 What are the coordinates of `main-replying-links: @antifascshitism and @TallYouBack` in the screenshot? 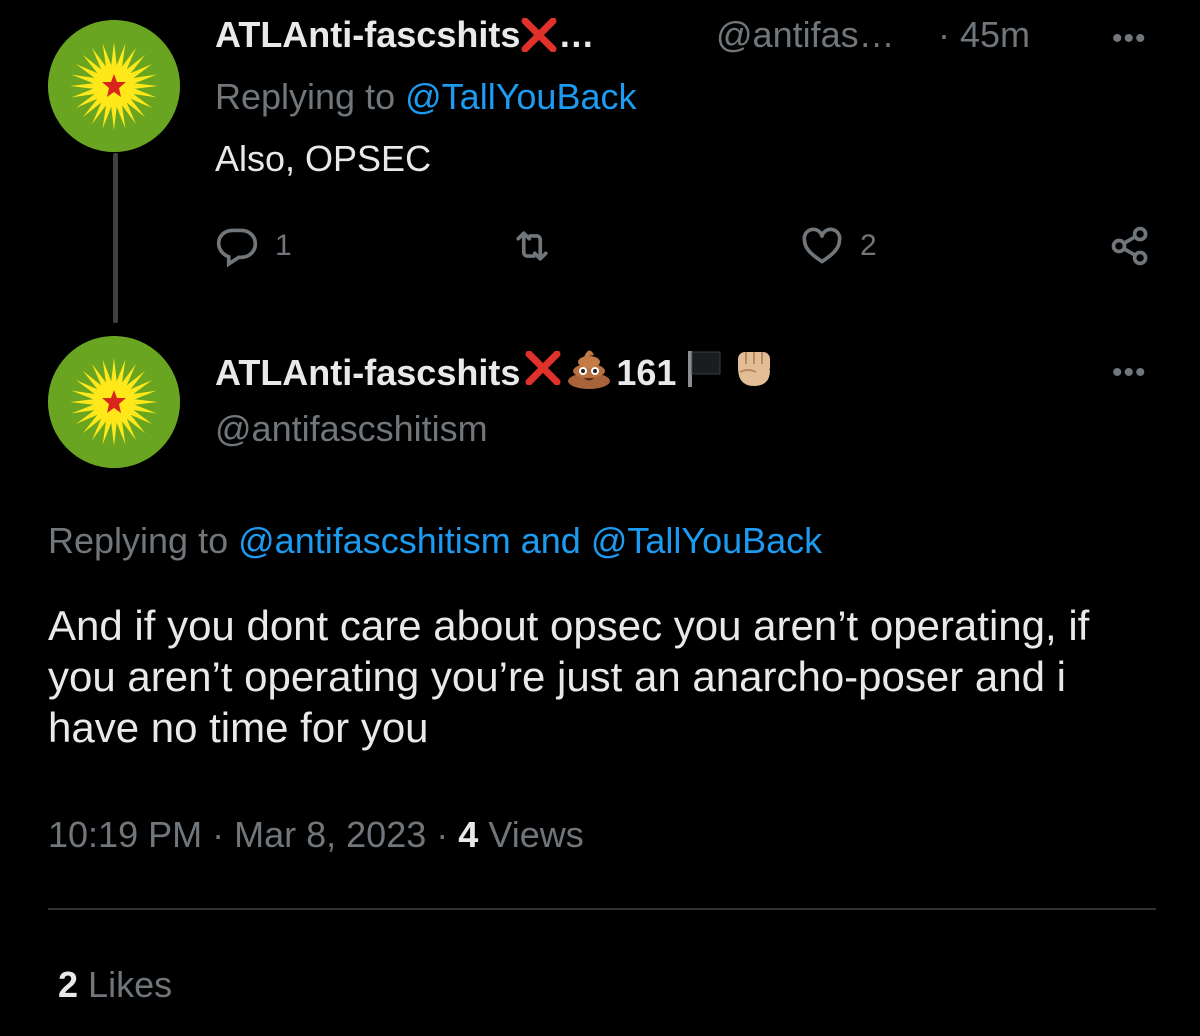 It's located at (530, 540).